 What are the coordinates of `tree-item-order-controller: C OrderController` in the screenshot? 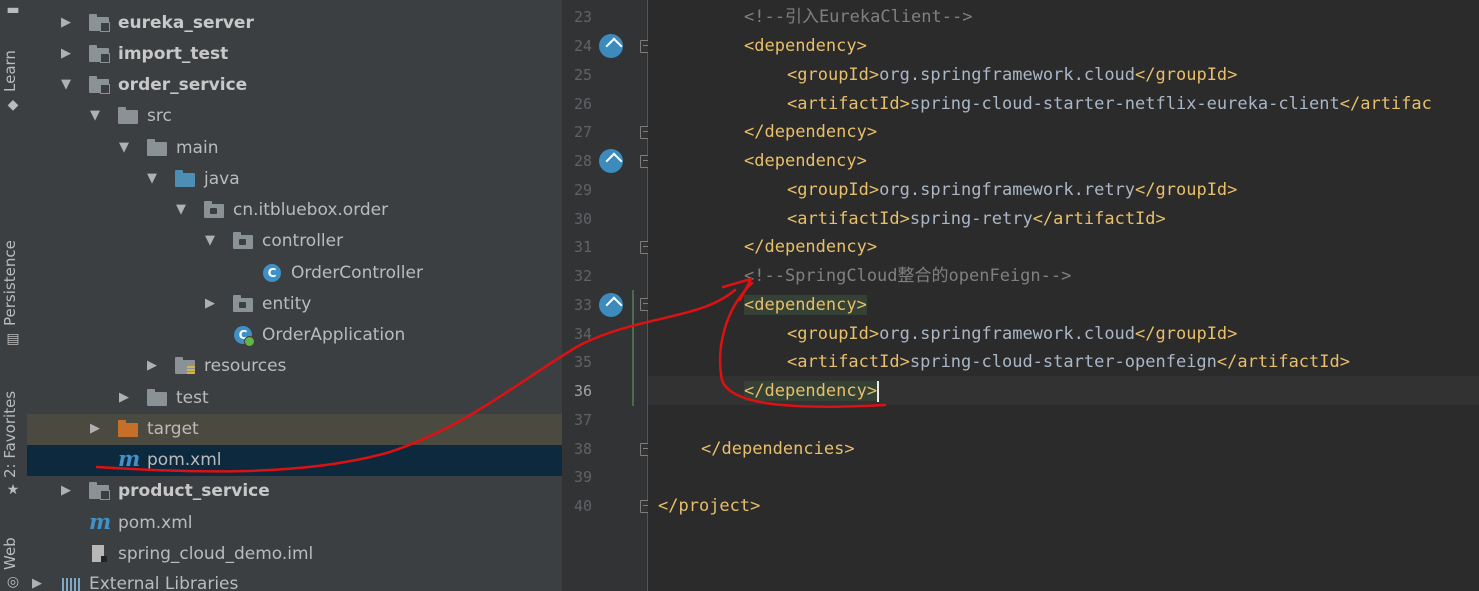 It's located at (294, 273).